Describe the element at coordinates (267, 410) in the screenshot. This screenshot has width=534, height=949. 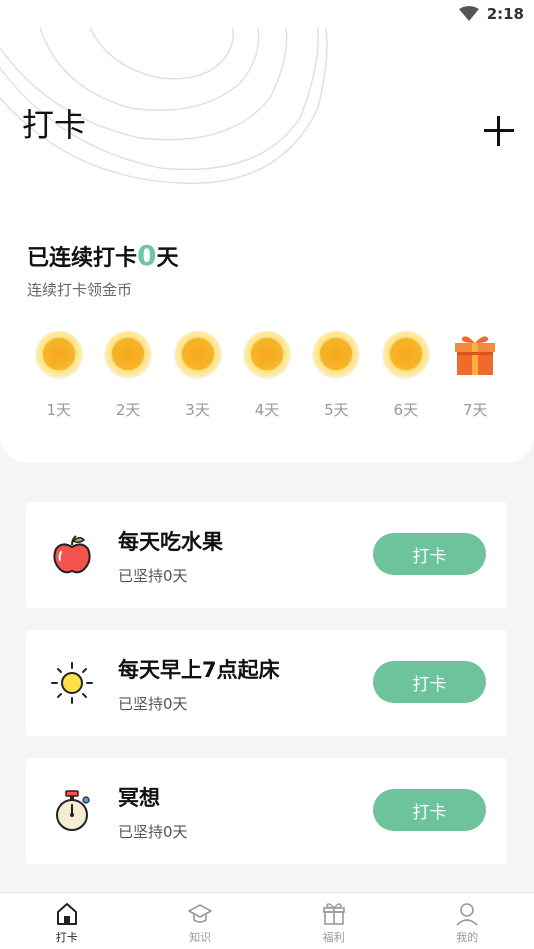
I see `day-label: 4天` at that location.